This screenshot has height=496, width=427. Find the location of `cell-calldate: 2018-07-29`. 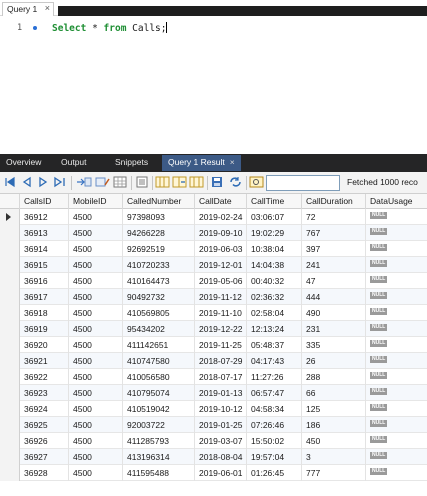

cell-calldate: 2018-07-29 is located at coordinates (221, 361).